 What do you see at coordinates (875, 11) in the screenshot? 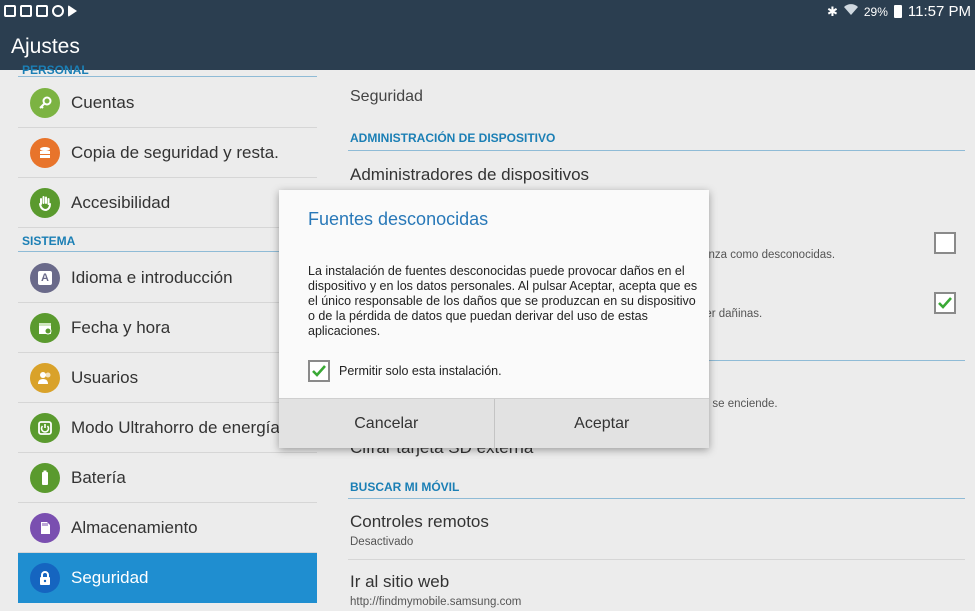
I see `battery-percent: 29%` at bounding box center [875, 11].